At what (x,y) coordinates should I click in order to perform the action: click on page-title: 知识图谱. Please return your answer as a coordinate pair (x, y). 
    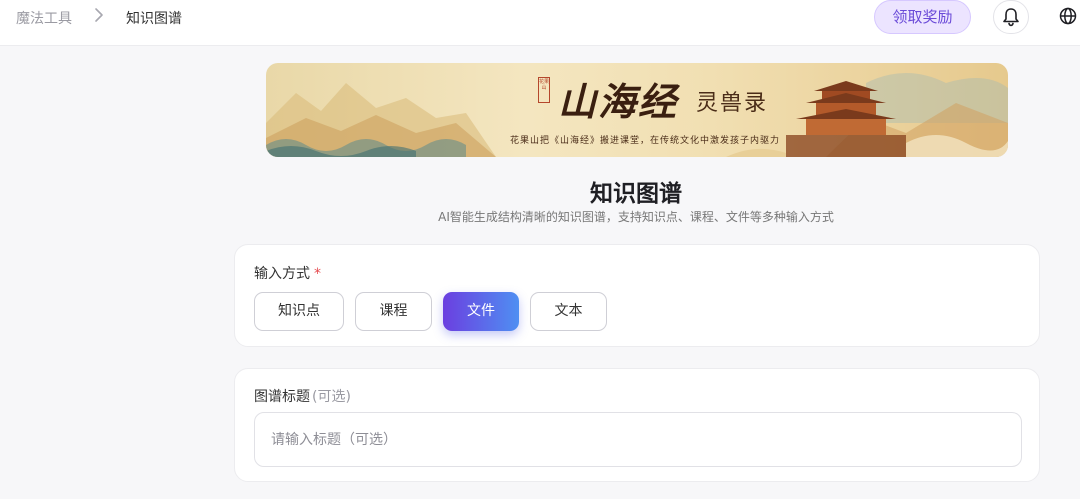
    Looking at the image, I should click on (636, 194).